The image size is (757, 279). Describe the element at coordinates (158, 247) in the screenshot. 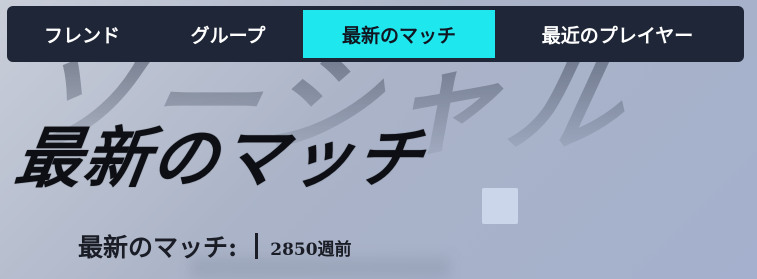

I see `last-match-label: 最新のマッチ:` at that location.